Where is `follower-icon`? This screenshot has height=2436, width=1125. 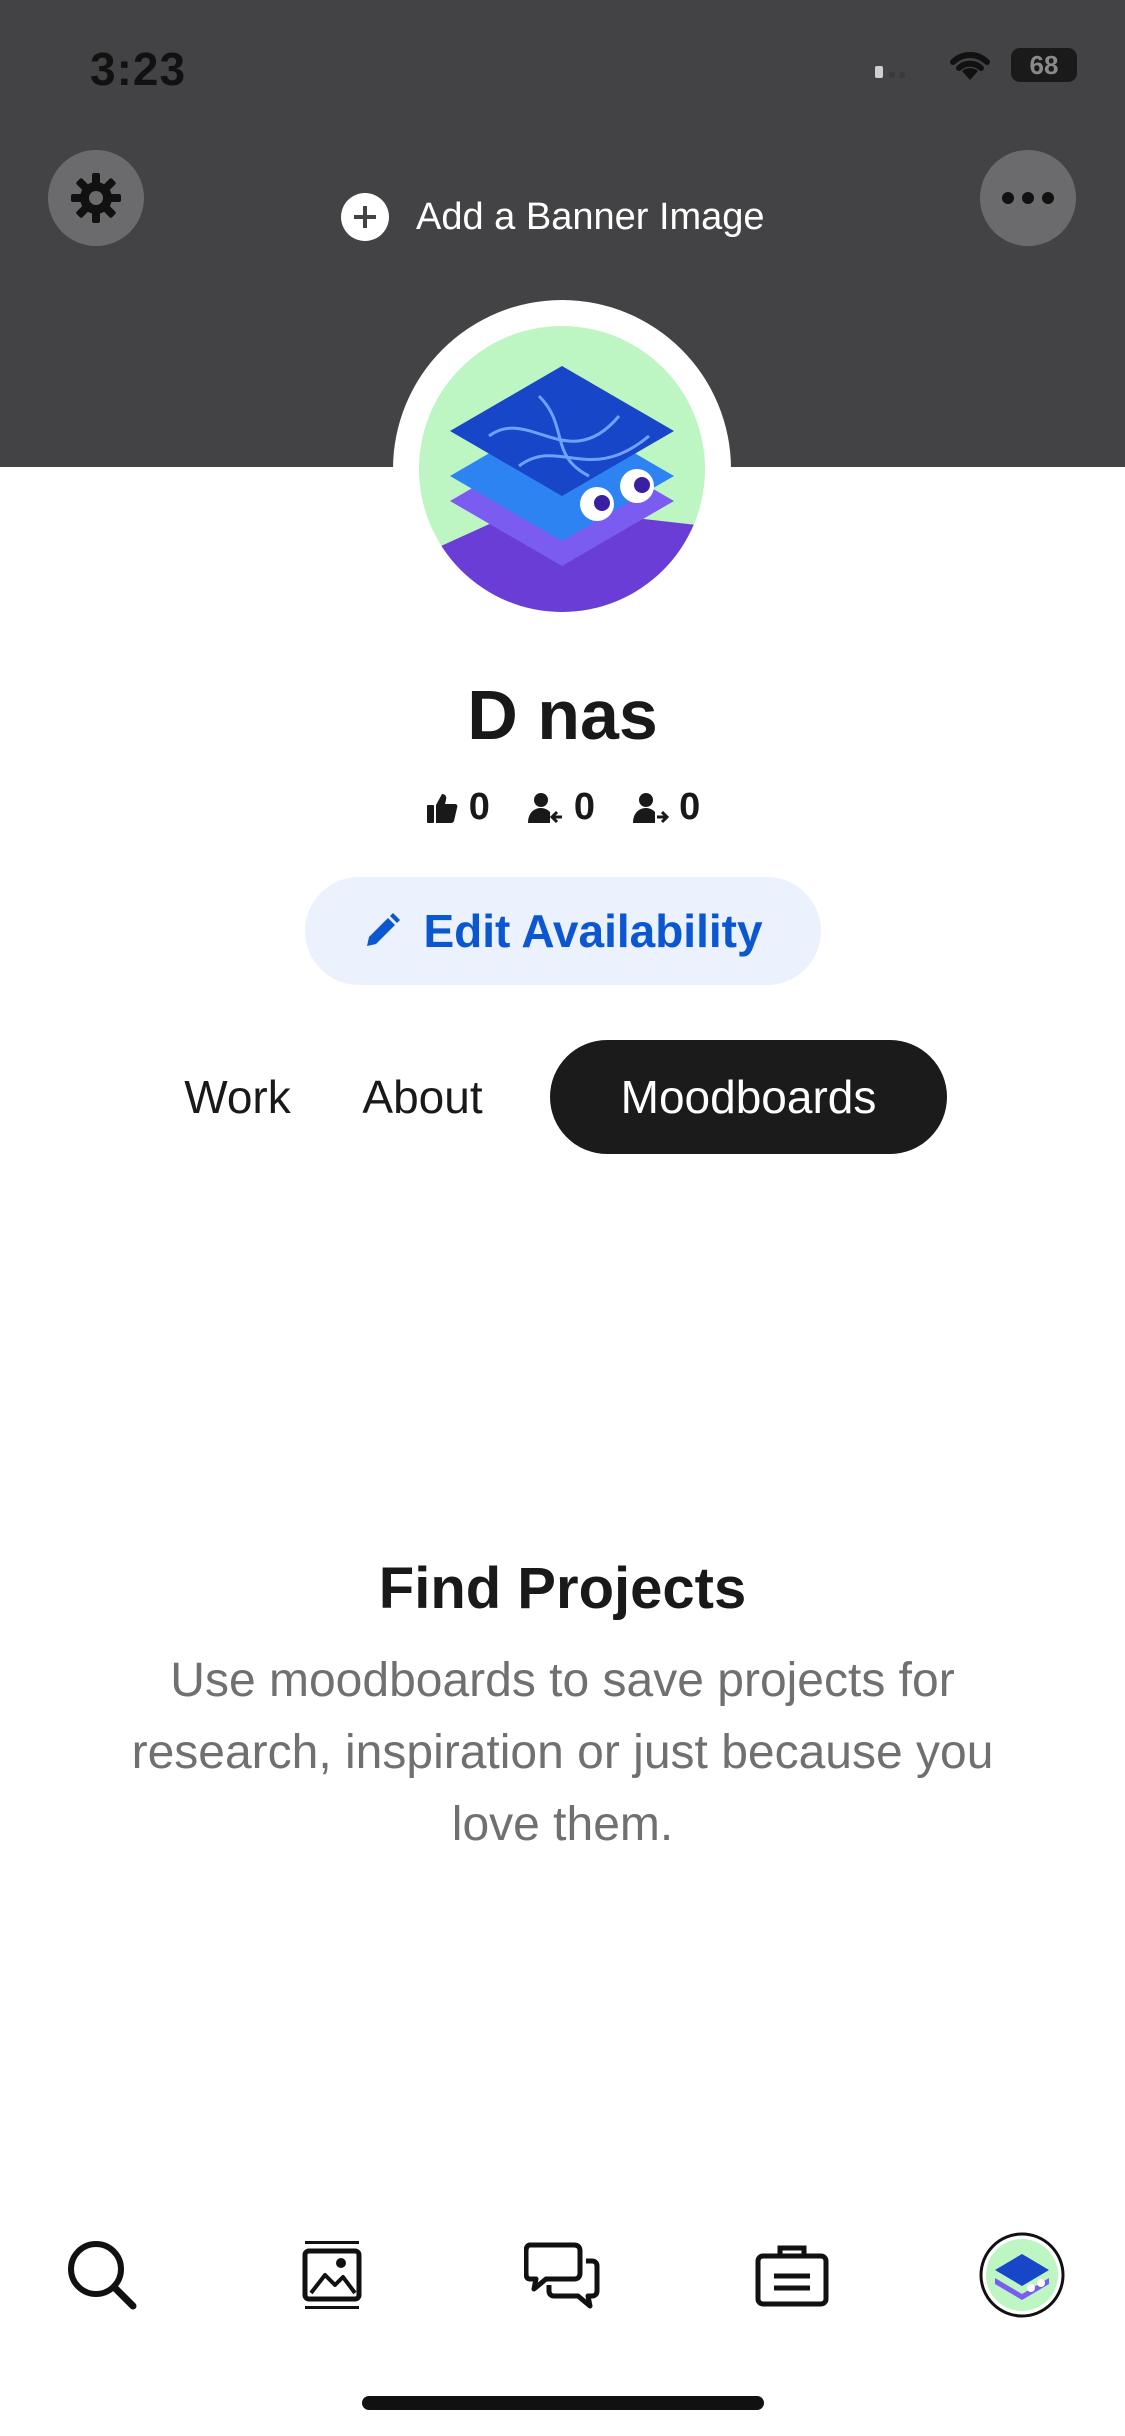 follower-icon is located at coordinates (544, 807).